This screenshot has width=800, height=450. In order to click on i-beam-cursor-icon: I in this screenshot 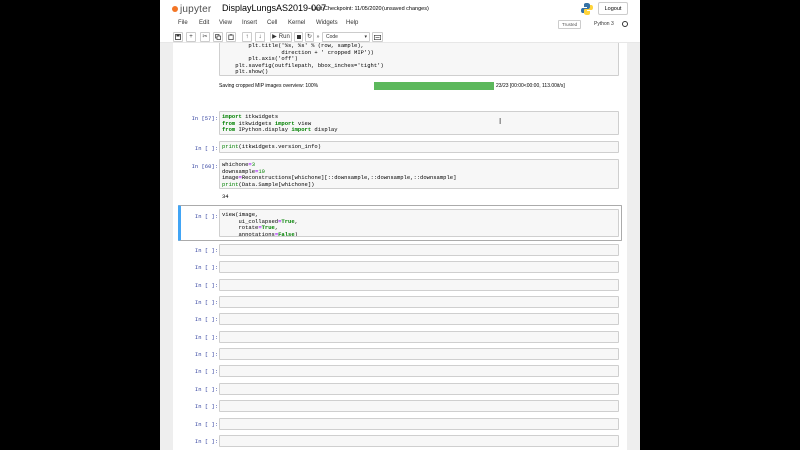, I will do `click(500, 121)`.